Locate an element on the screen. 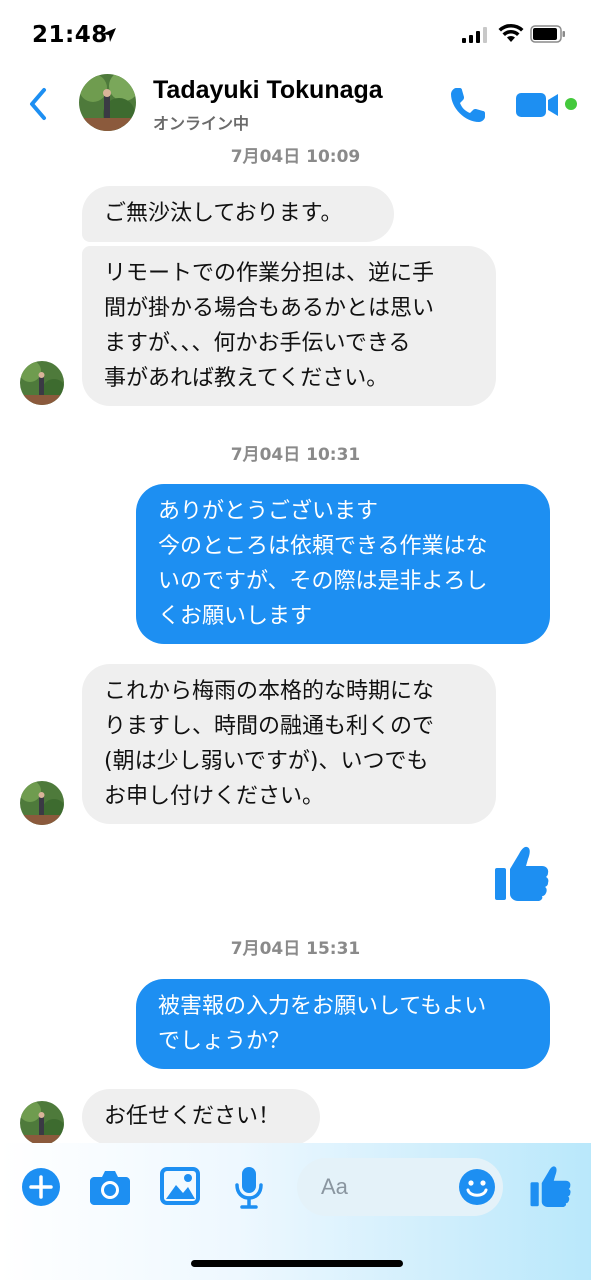  camera-icon is located at coordinates (110, 1187).